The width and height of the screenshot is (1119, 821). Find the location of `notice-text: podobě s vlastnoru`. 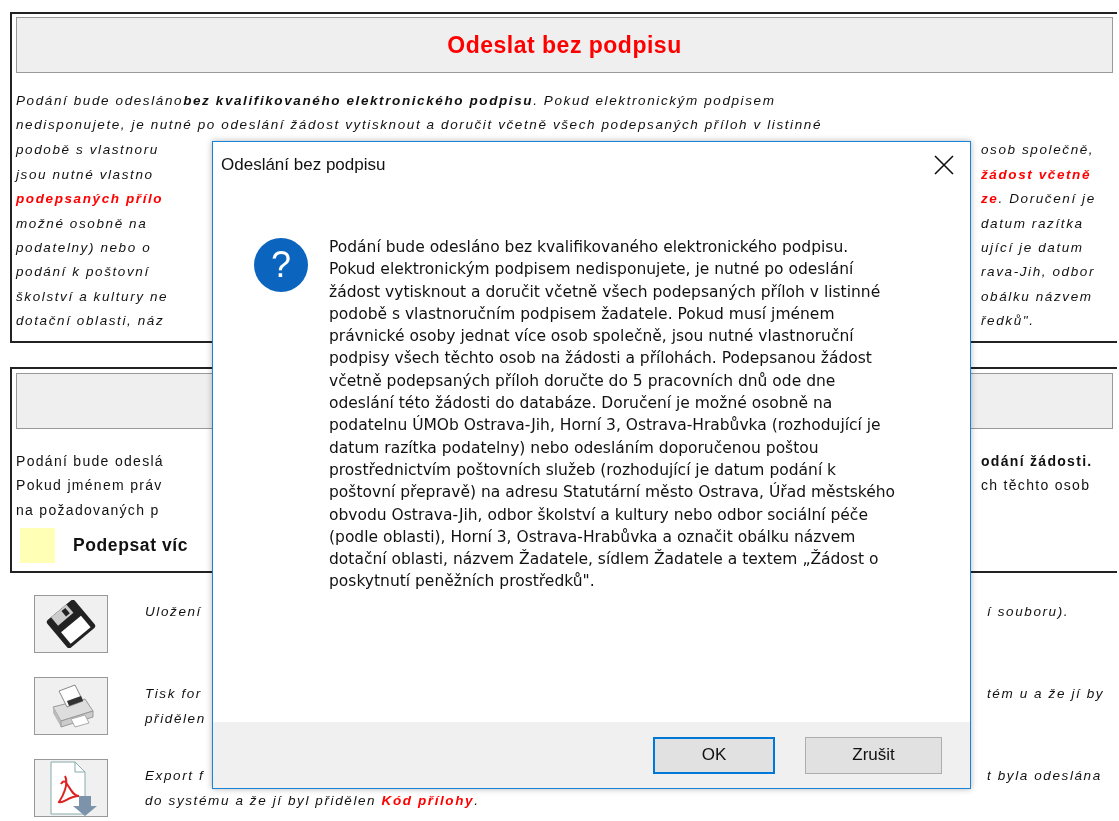

notice-text: podobě s vlastnoru is located at coordinates (87, 150).